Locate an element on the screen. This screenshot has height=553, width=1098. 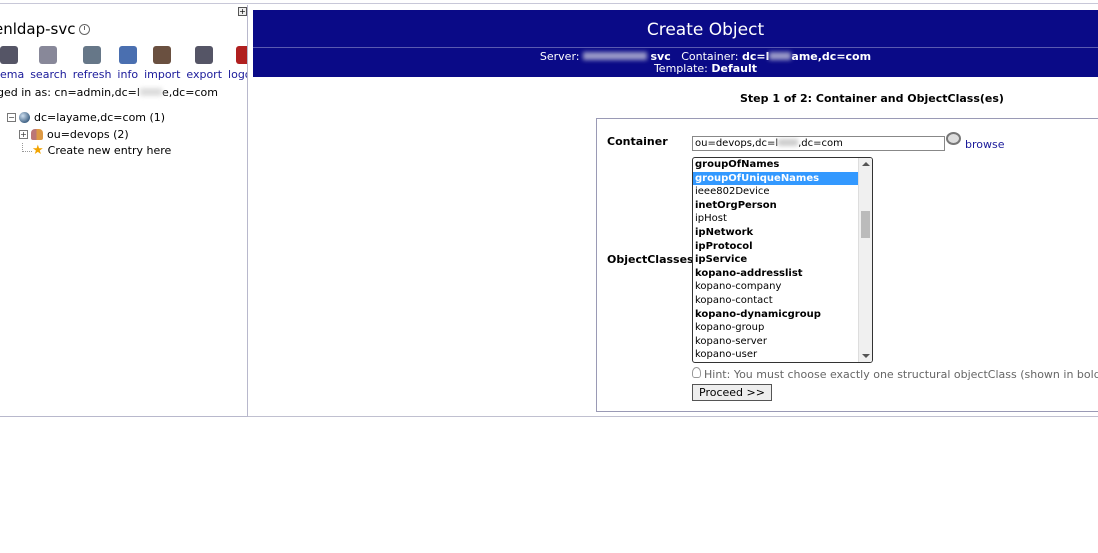
objectclass-option: ipHost is located at coordinates (775, 219).